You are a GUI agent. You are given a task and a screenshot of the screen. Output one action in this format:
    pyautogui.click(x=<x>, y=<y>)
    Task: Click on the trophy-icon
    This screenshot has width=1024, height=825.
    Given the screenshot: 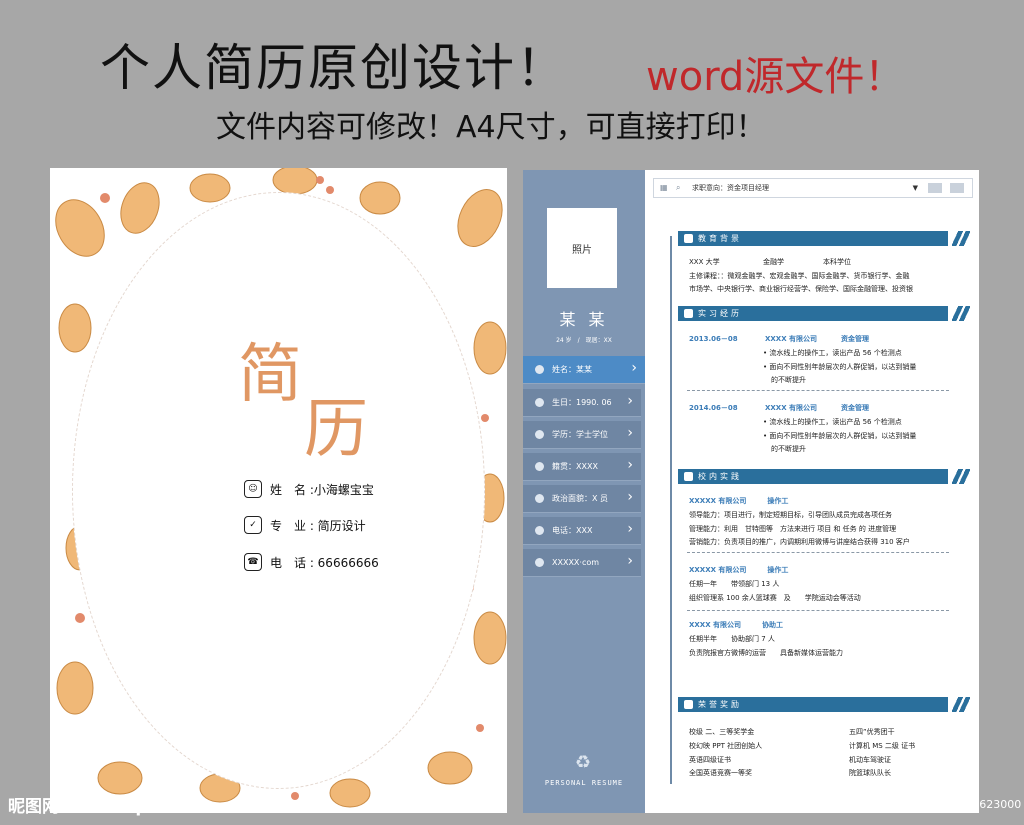 What is the action you would take?
    pyautogui.click(x=688, y=704)
    